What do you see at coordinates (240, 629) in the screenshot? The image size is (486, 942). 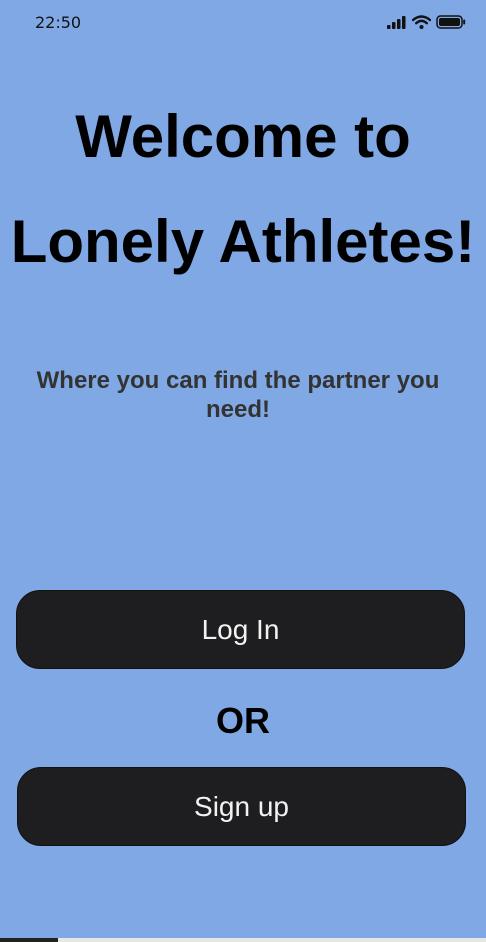 I see `login-button: Log In` at bounding box center [240, 629].